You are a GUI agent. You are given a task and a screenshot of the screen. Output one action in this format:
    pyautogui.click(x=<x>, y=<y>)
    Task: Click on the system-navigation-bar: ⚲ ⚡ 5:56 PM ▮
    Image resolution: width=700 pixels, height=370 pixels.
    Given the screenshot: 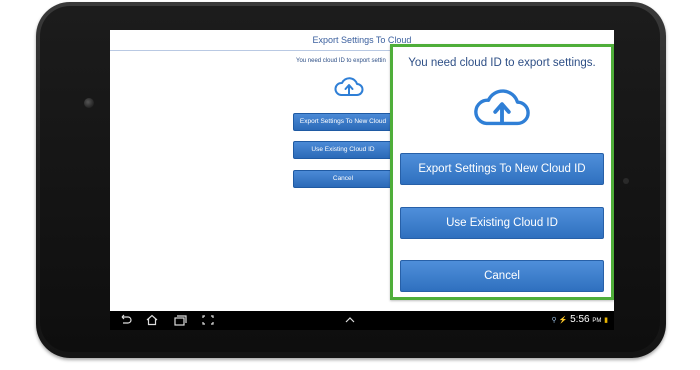 What is the action you would take?
    pyautogui.click(x=362, y=320)
    